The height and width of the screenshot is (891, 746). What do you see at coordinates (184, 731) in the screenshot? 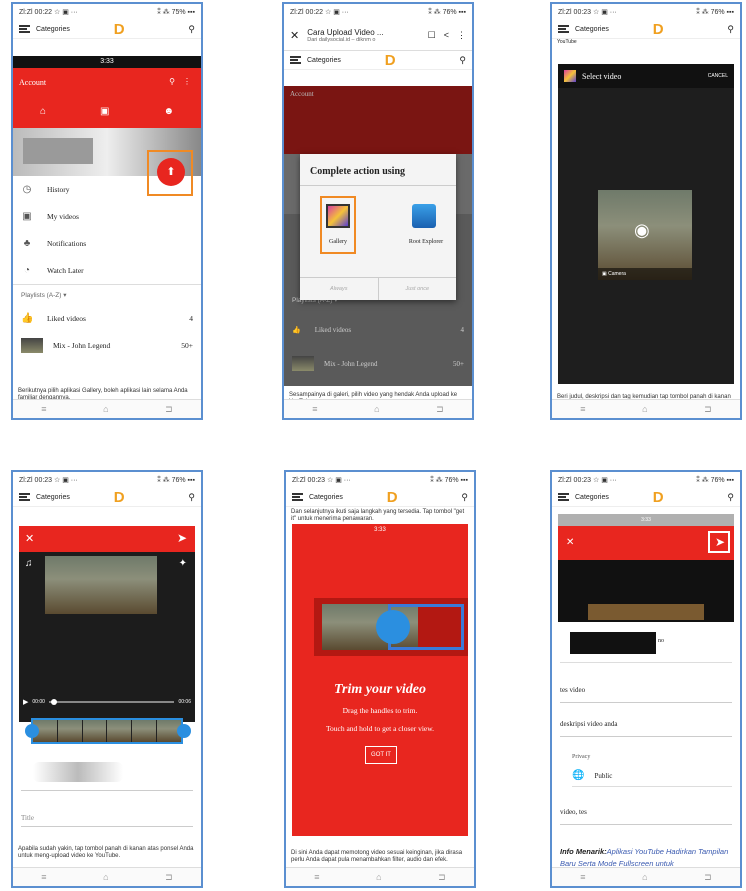
I see `trim-handle-right` at bounding box center [184, 731].